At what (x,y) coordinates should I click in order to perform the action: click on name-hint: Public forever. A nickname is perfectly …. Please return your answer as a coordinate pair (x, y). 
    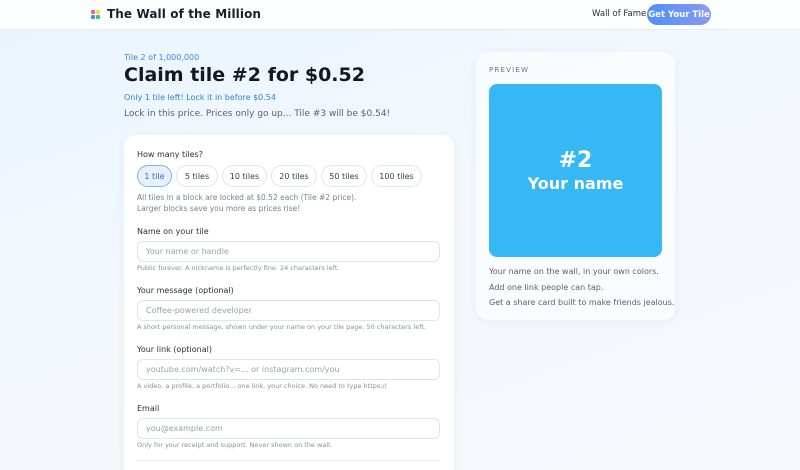
    Looking at the image, I should click on (238, 268).